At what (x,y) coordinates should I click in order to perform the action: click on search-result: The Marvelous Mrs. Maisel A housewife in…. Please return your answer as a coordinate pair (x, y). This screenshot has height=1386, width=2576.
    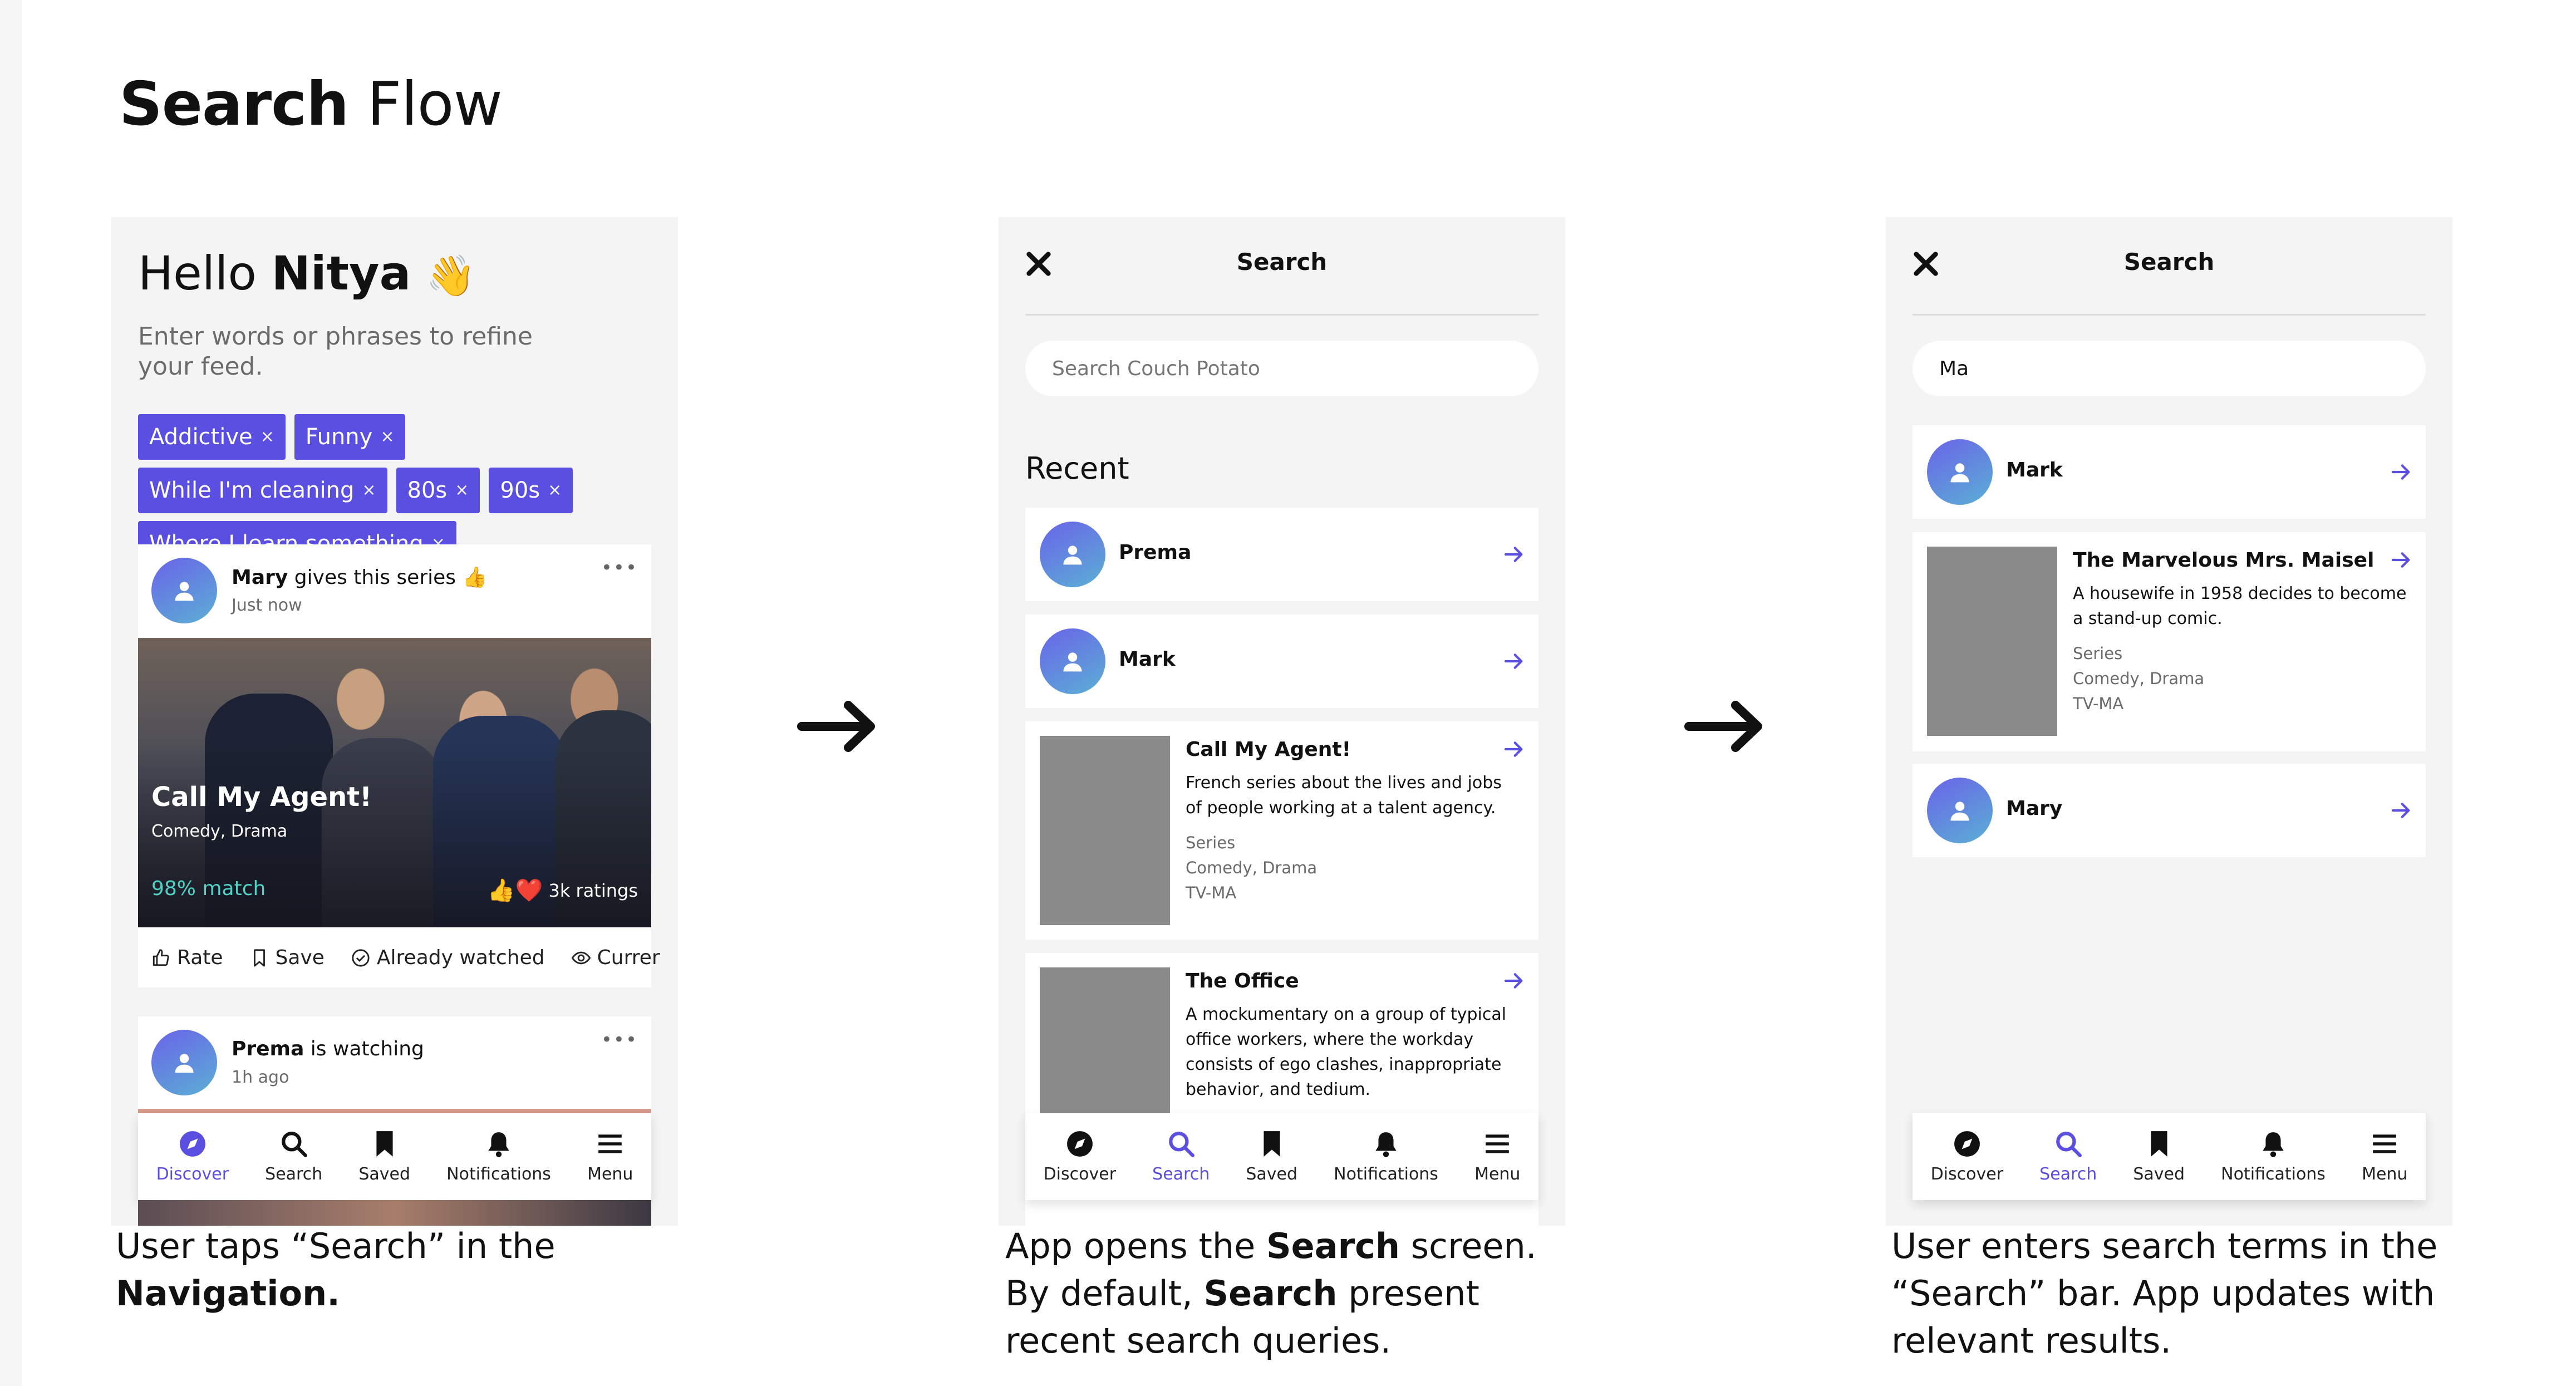
    Looking at the image, I should click on (2169, 641).